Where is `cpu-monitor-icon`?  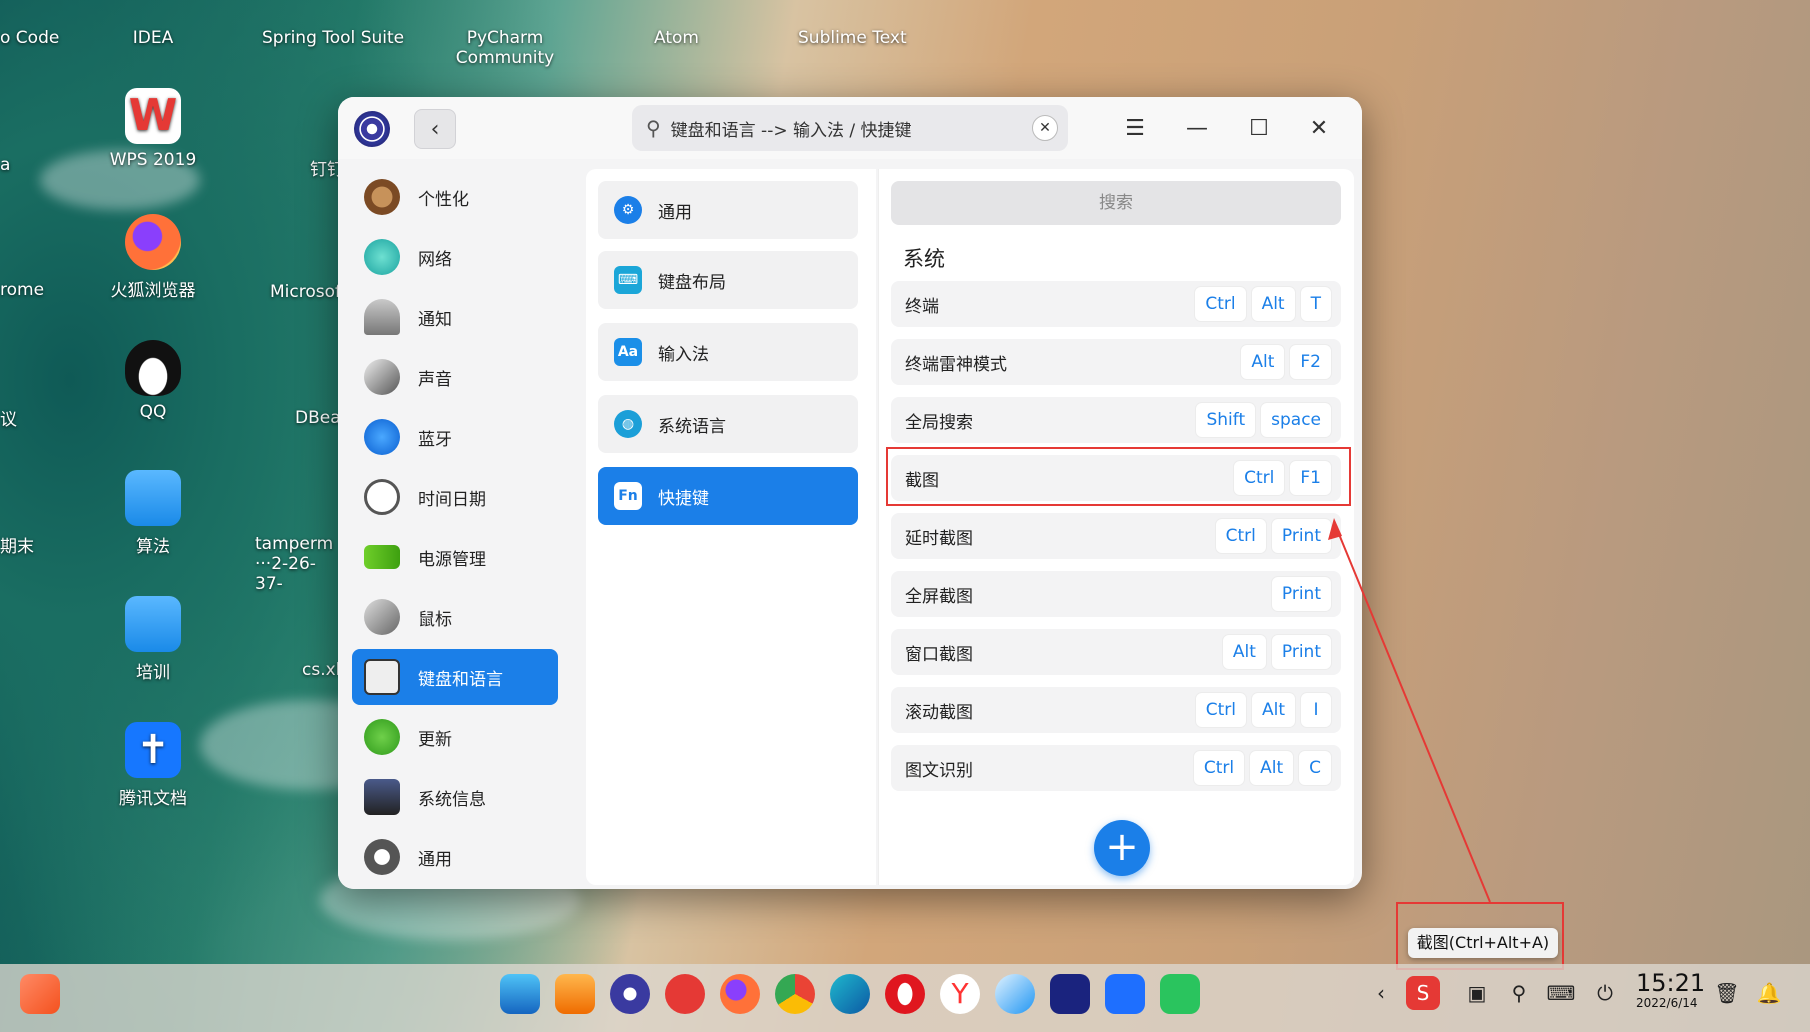
cpu-monitor-icon is located at coordinates (1070, 994).